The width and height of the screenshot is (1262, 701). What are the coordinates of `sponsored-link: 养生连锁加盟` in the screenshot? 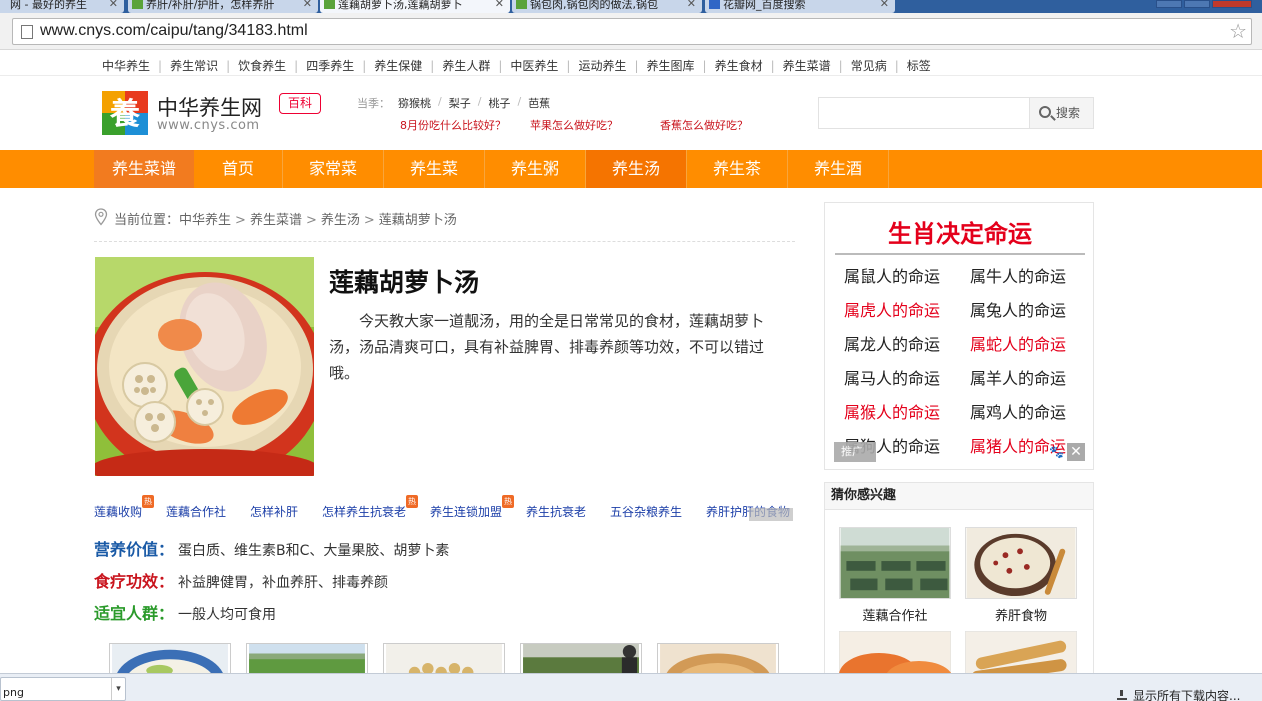 It's located at (466, 511).